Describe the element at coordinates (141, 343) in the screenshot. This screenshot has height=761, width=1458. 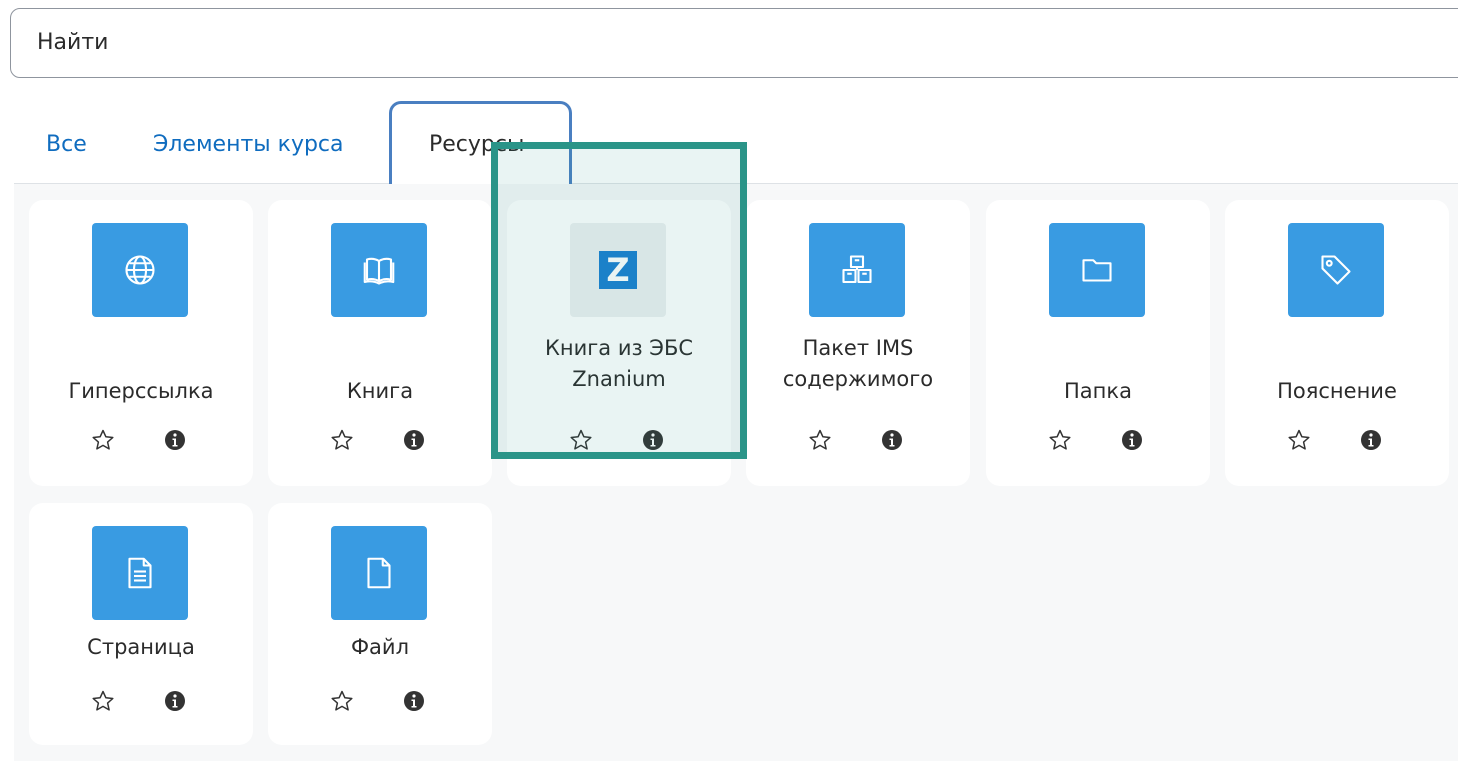
I see `resource-card-url: Гиперссылка` at that location.